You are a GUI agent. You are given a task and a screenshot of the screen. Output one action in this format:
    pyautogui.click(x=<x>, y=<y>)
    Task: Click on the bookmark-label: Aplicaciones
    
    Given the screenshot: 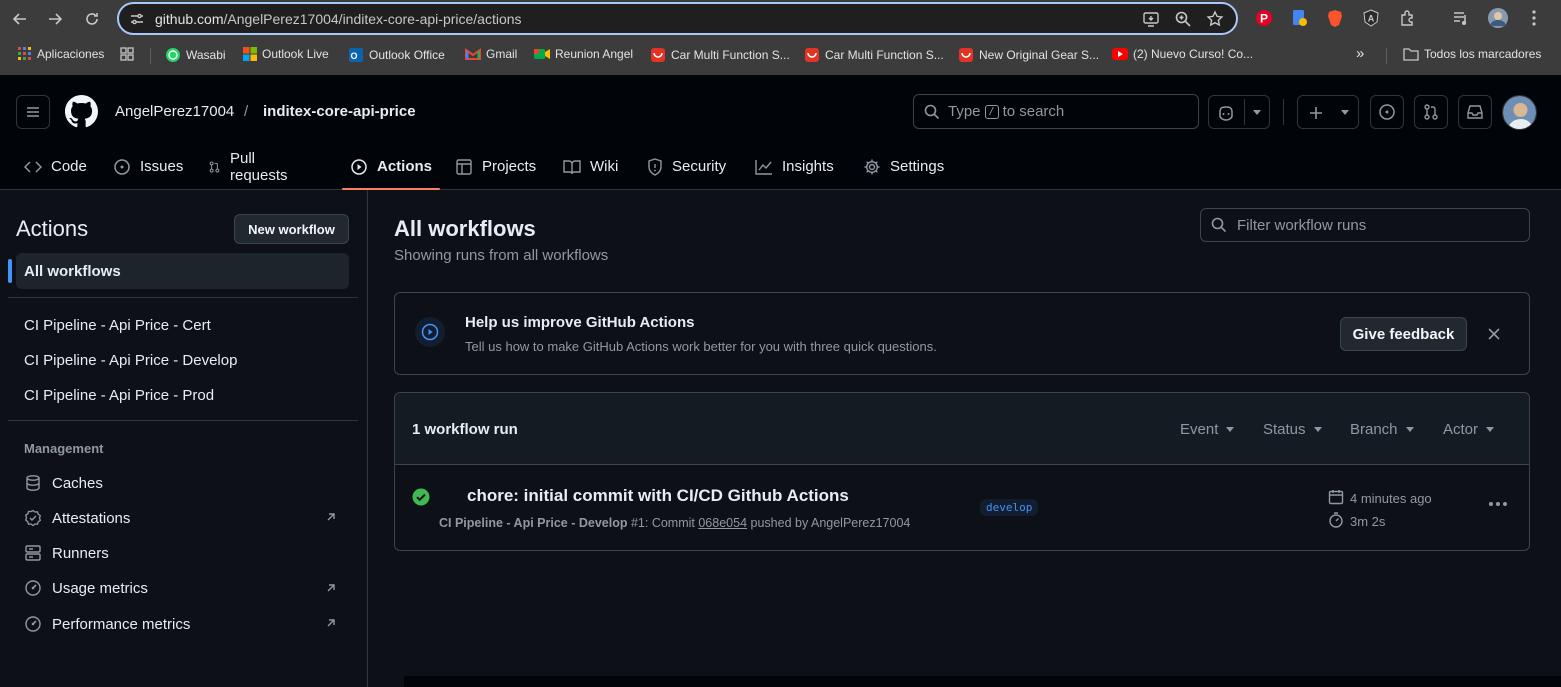 What is the action you would take?
    pyautogui.click(x=71, y=54)
    